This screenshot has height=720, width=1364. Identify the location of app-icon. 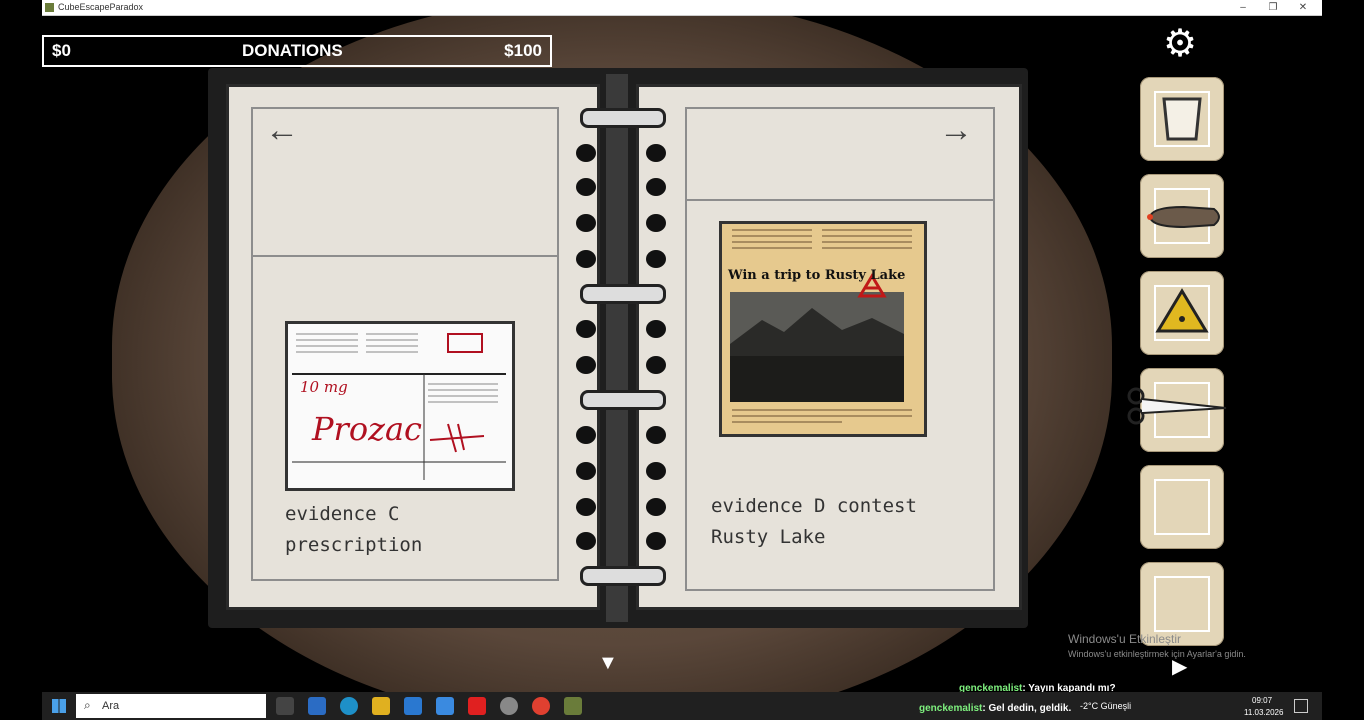
(49, 7).